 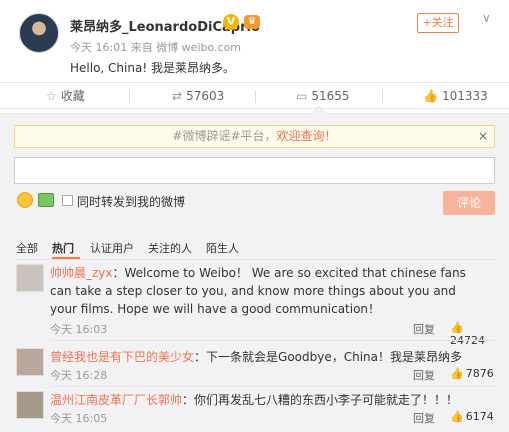 I want to click on post-text: Hello, China! 我是莱昂纳多。, so click(x=152, y=68).